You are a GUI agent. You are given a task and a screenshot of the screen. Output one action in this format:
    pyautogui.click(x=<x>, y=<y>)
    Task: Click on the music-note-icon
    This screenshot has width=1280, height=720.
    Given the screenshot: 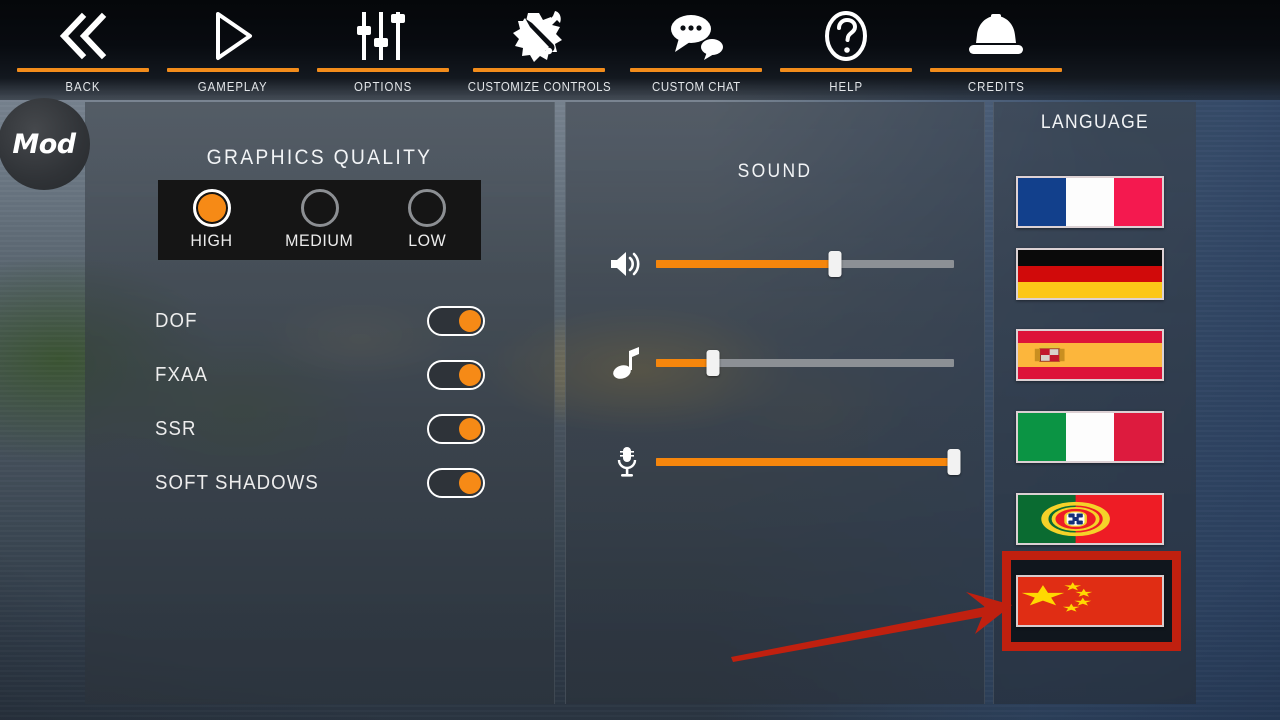 What is the action you would take?
    pyautogui.click(x=627, y=363)
    